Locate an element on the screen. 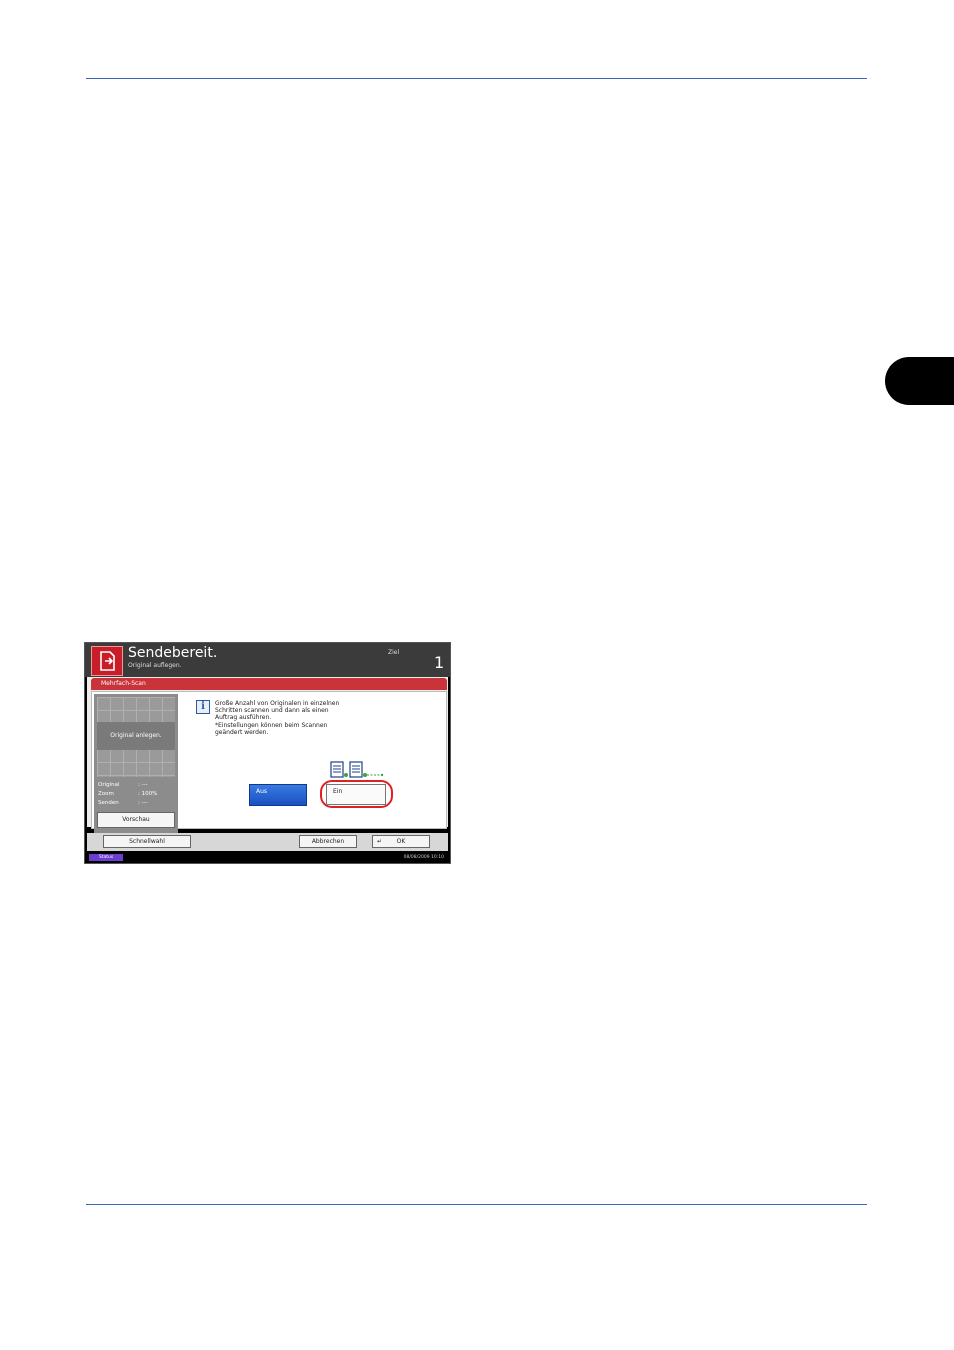  info-row-zoom: Zoom: 100% is located at coordinates (128, 794).